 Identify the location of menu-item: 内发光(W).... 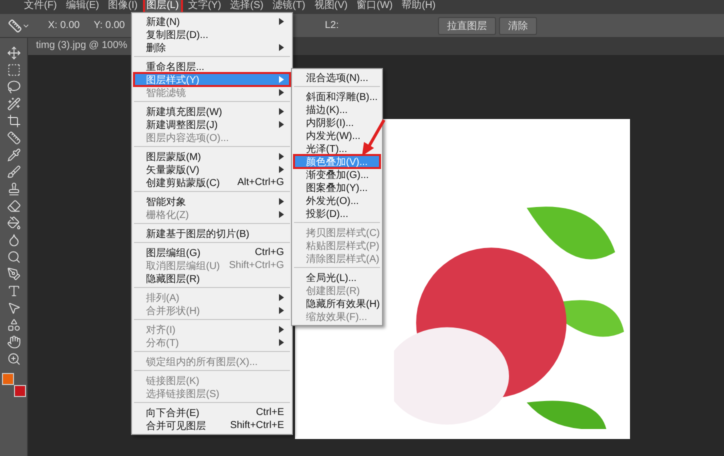
(337, 135).